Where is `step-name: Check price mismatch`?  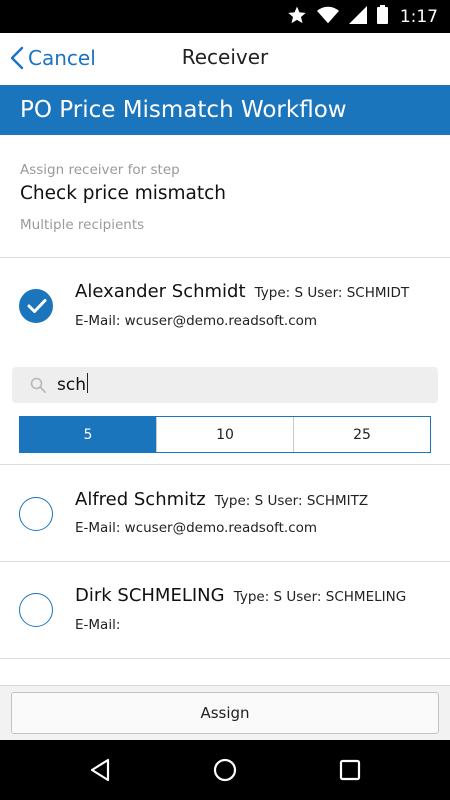
step-name: Check price mismatch is located at coordinates (123, 193).